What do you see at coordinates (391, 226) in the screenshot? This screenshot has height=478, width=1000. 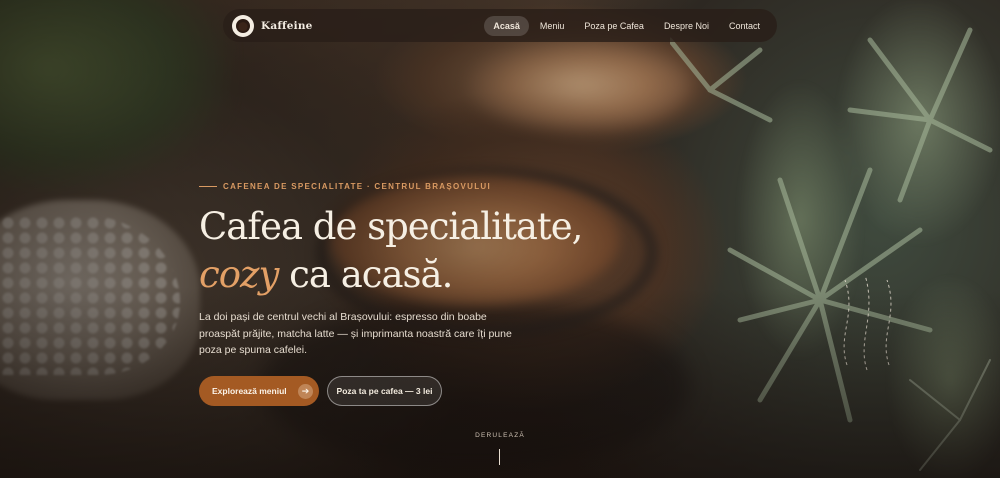 I see `headline-line-1: Cafea de specialitate,` at bounding box center [391, 226].